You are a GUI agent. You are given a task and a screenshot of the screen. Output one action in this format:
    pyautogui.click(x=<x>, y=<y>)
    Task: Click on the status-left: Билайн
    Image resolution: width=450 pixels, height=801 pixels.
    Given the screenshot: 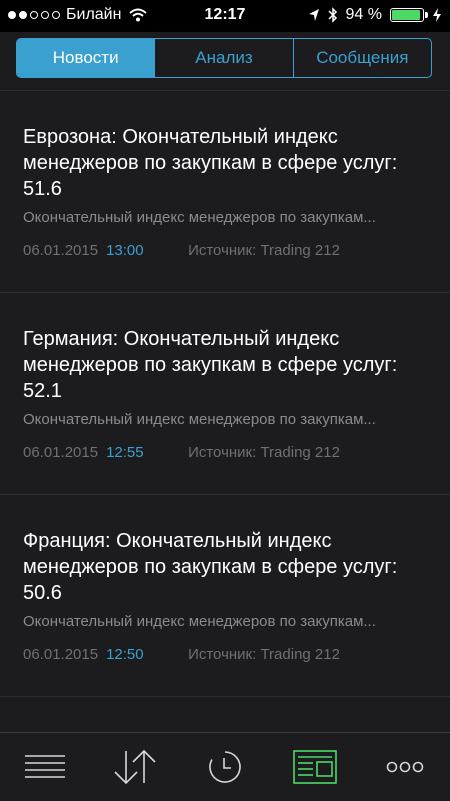 What is the action you would take?
    pyautogui.click(x=78, y=15)
    